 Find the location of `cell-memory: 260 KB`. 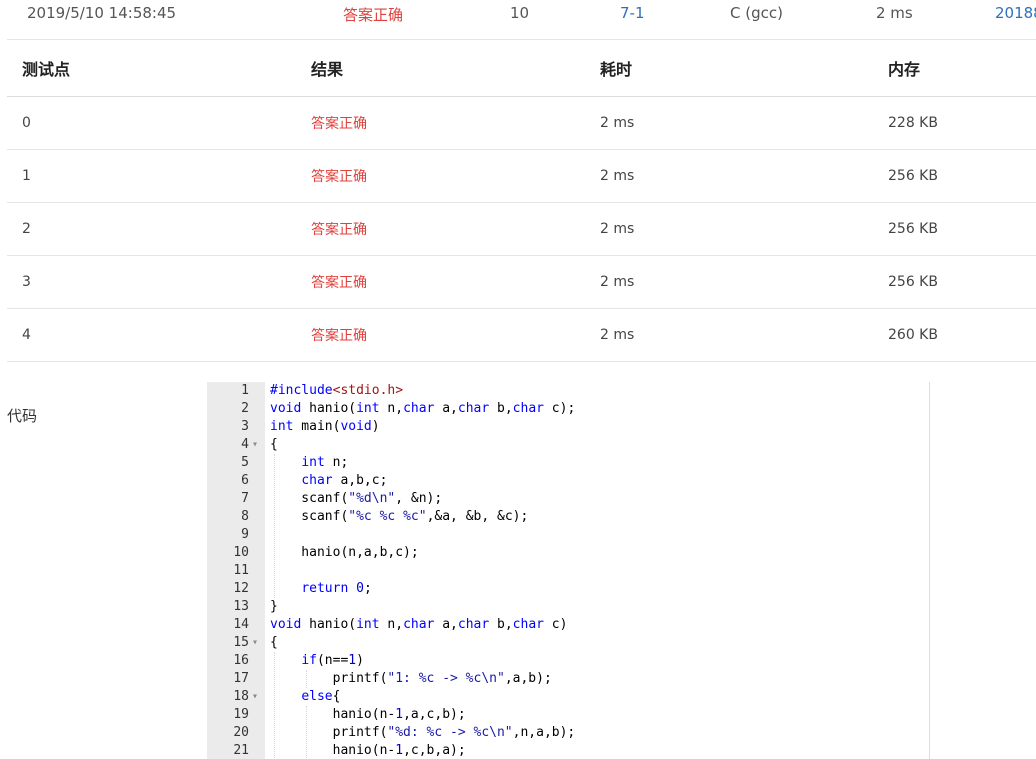

cell-memory: 260 KB is located at coordinates (913, 335).